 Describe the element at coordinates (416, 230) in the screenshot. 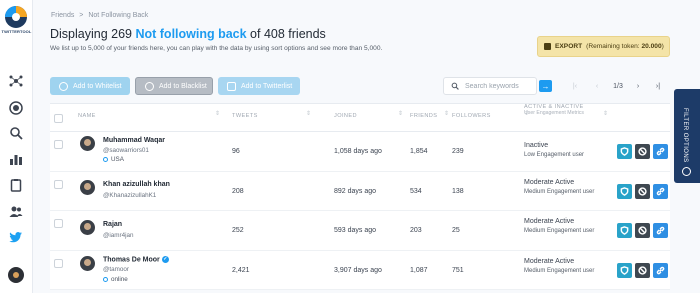

I see `friends-count: 203` at that location.